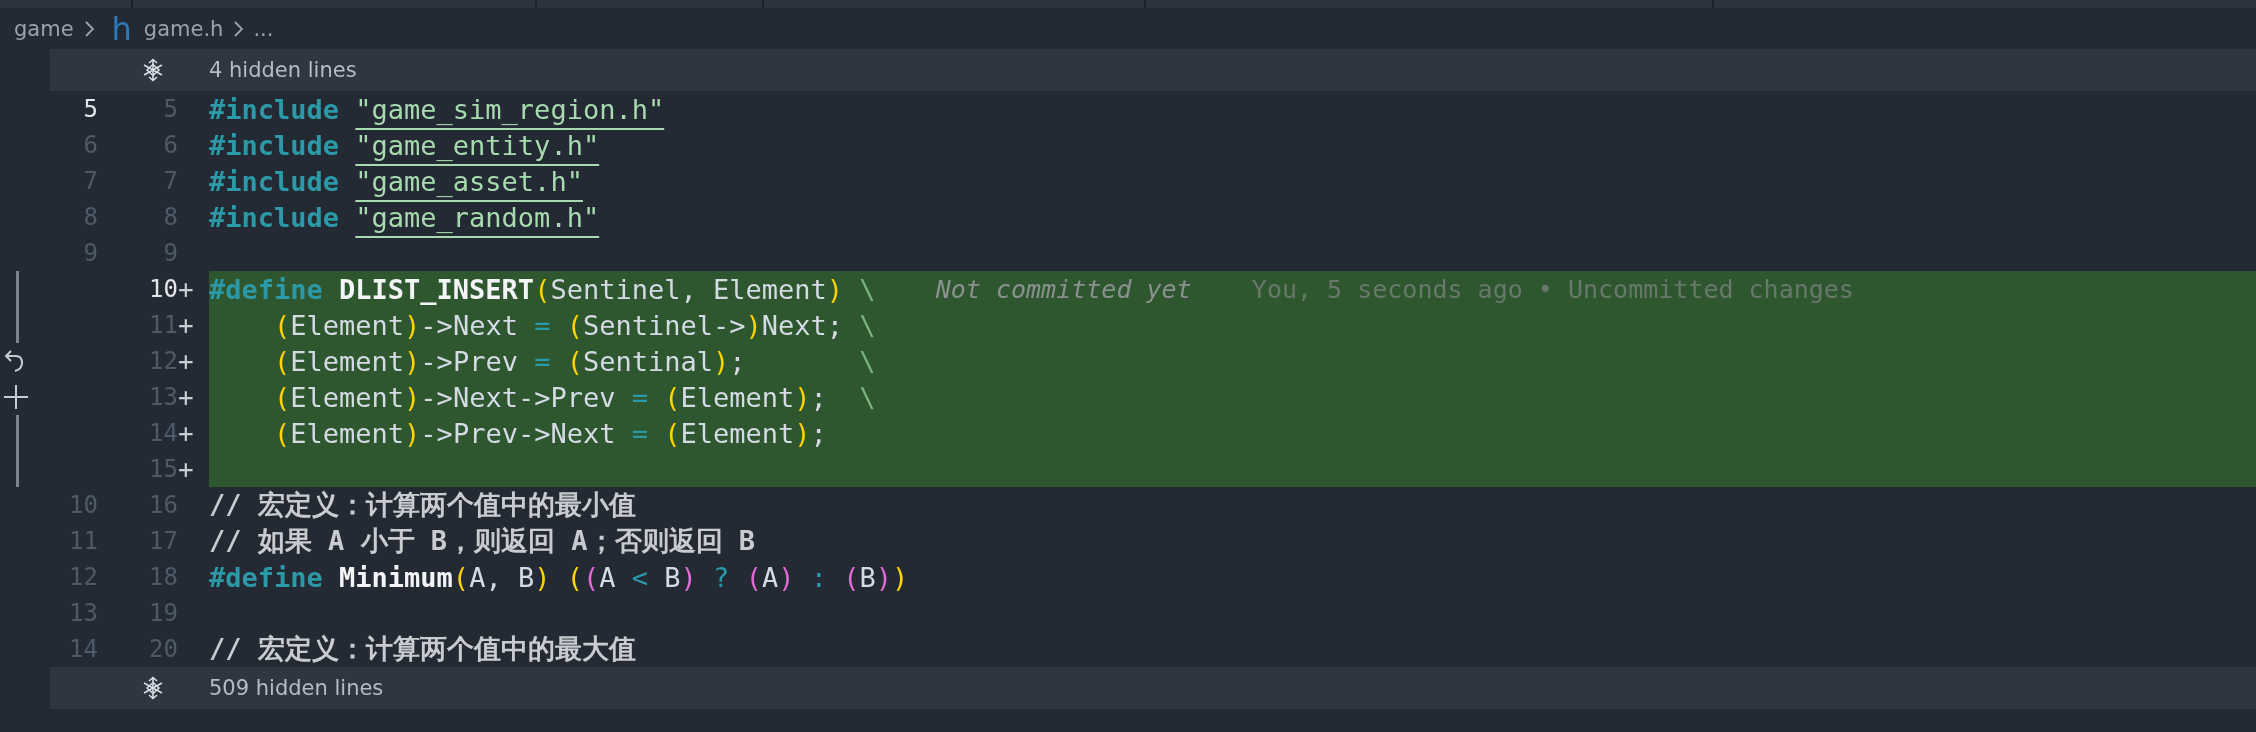  I want to click on hidden-lines-bar: 4 hidden lines, so click(1153, 70).